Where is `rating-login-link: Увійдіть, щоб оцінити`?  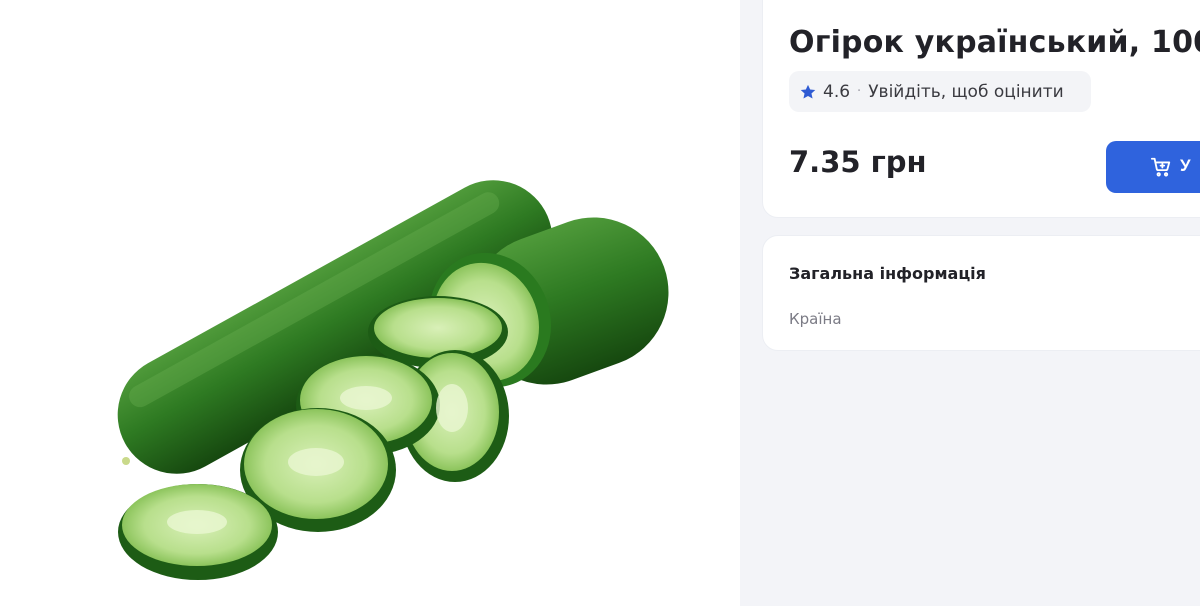 rating-login-link: Увійдіть, щоб оцінити is located at coordinates (965, 92).